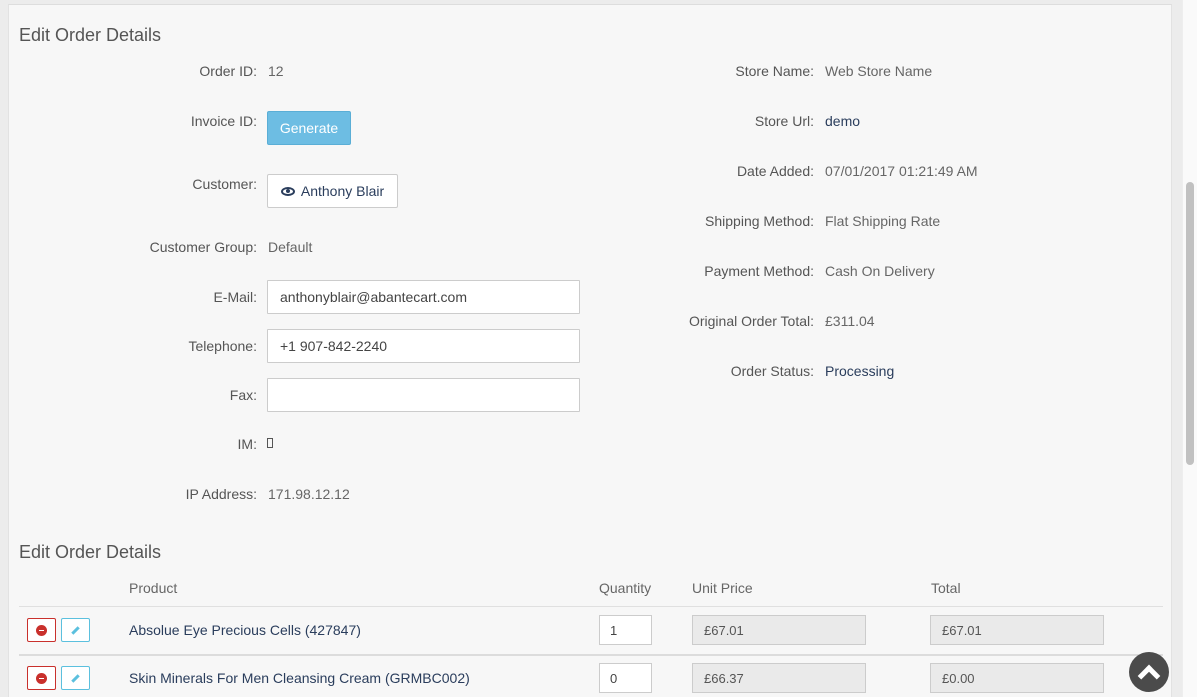  Describe the element at coordinates (759, 271) in the screenshot. I see `payment-method-label: Payment Method:` at that location.